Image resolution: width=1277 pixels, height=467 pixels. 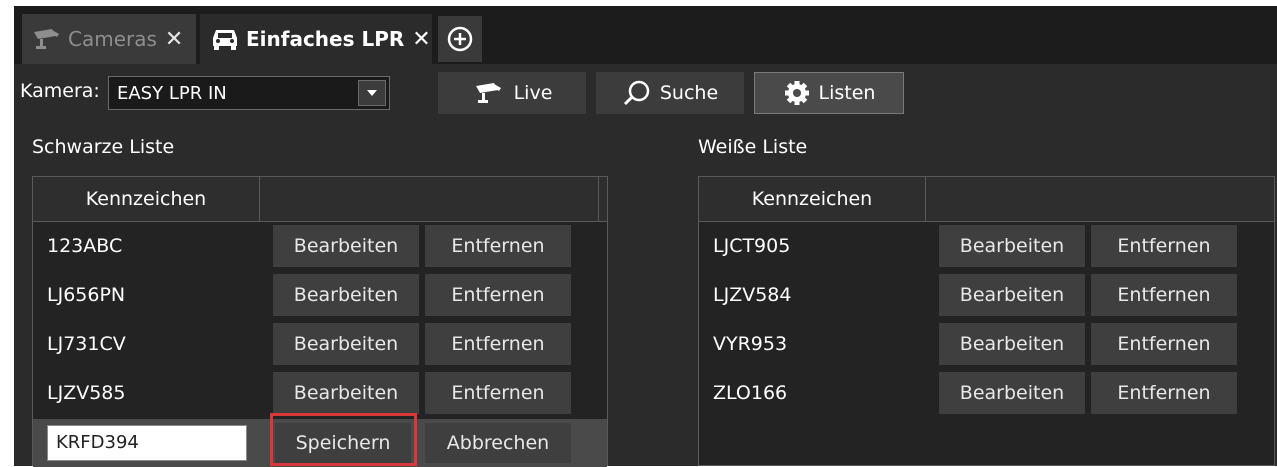 What do you see at coordinates (689, 93) in the screenshot?
I see `search-label: Suche` at bounding box center [689, 93].